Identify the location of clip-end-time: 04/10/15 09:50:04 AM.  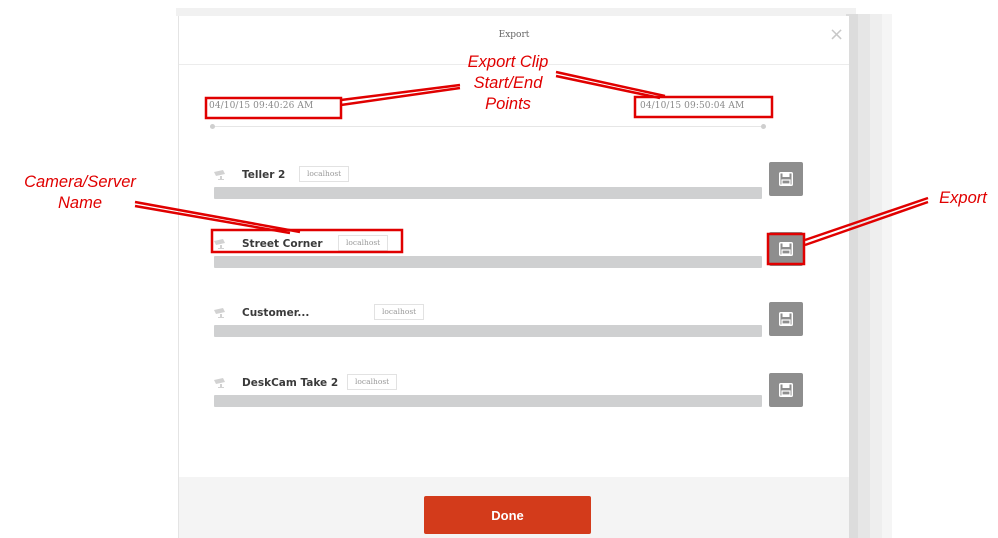
(692, 106).